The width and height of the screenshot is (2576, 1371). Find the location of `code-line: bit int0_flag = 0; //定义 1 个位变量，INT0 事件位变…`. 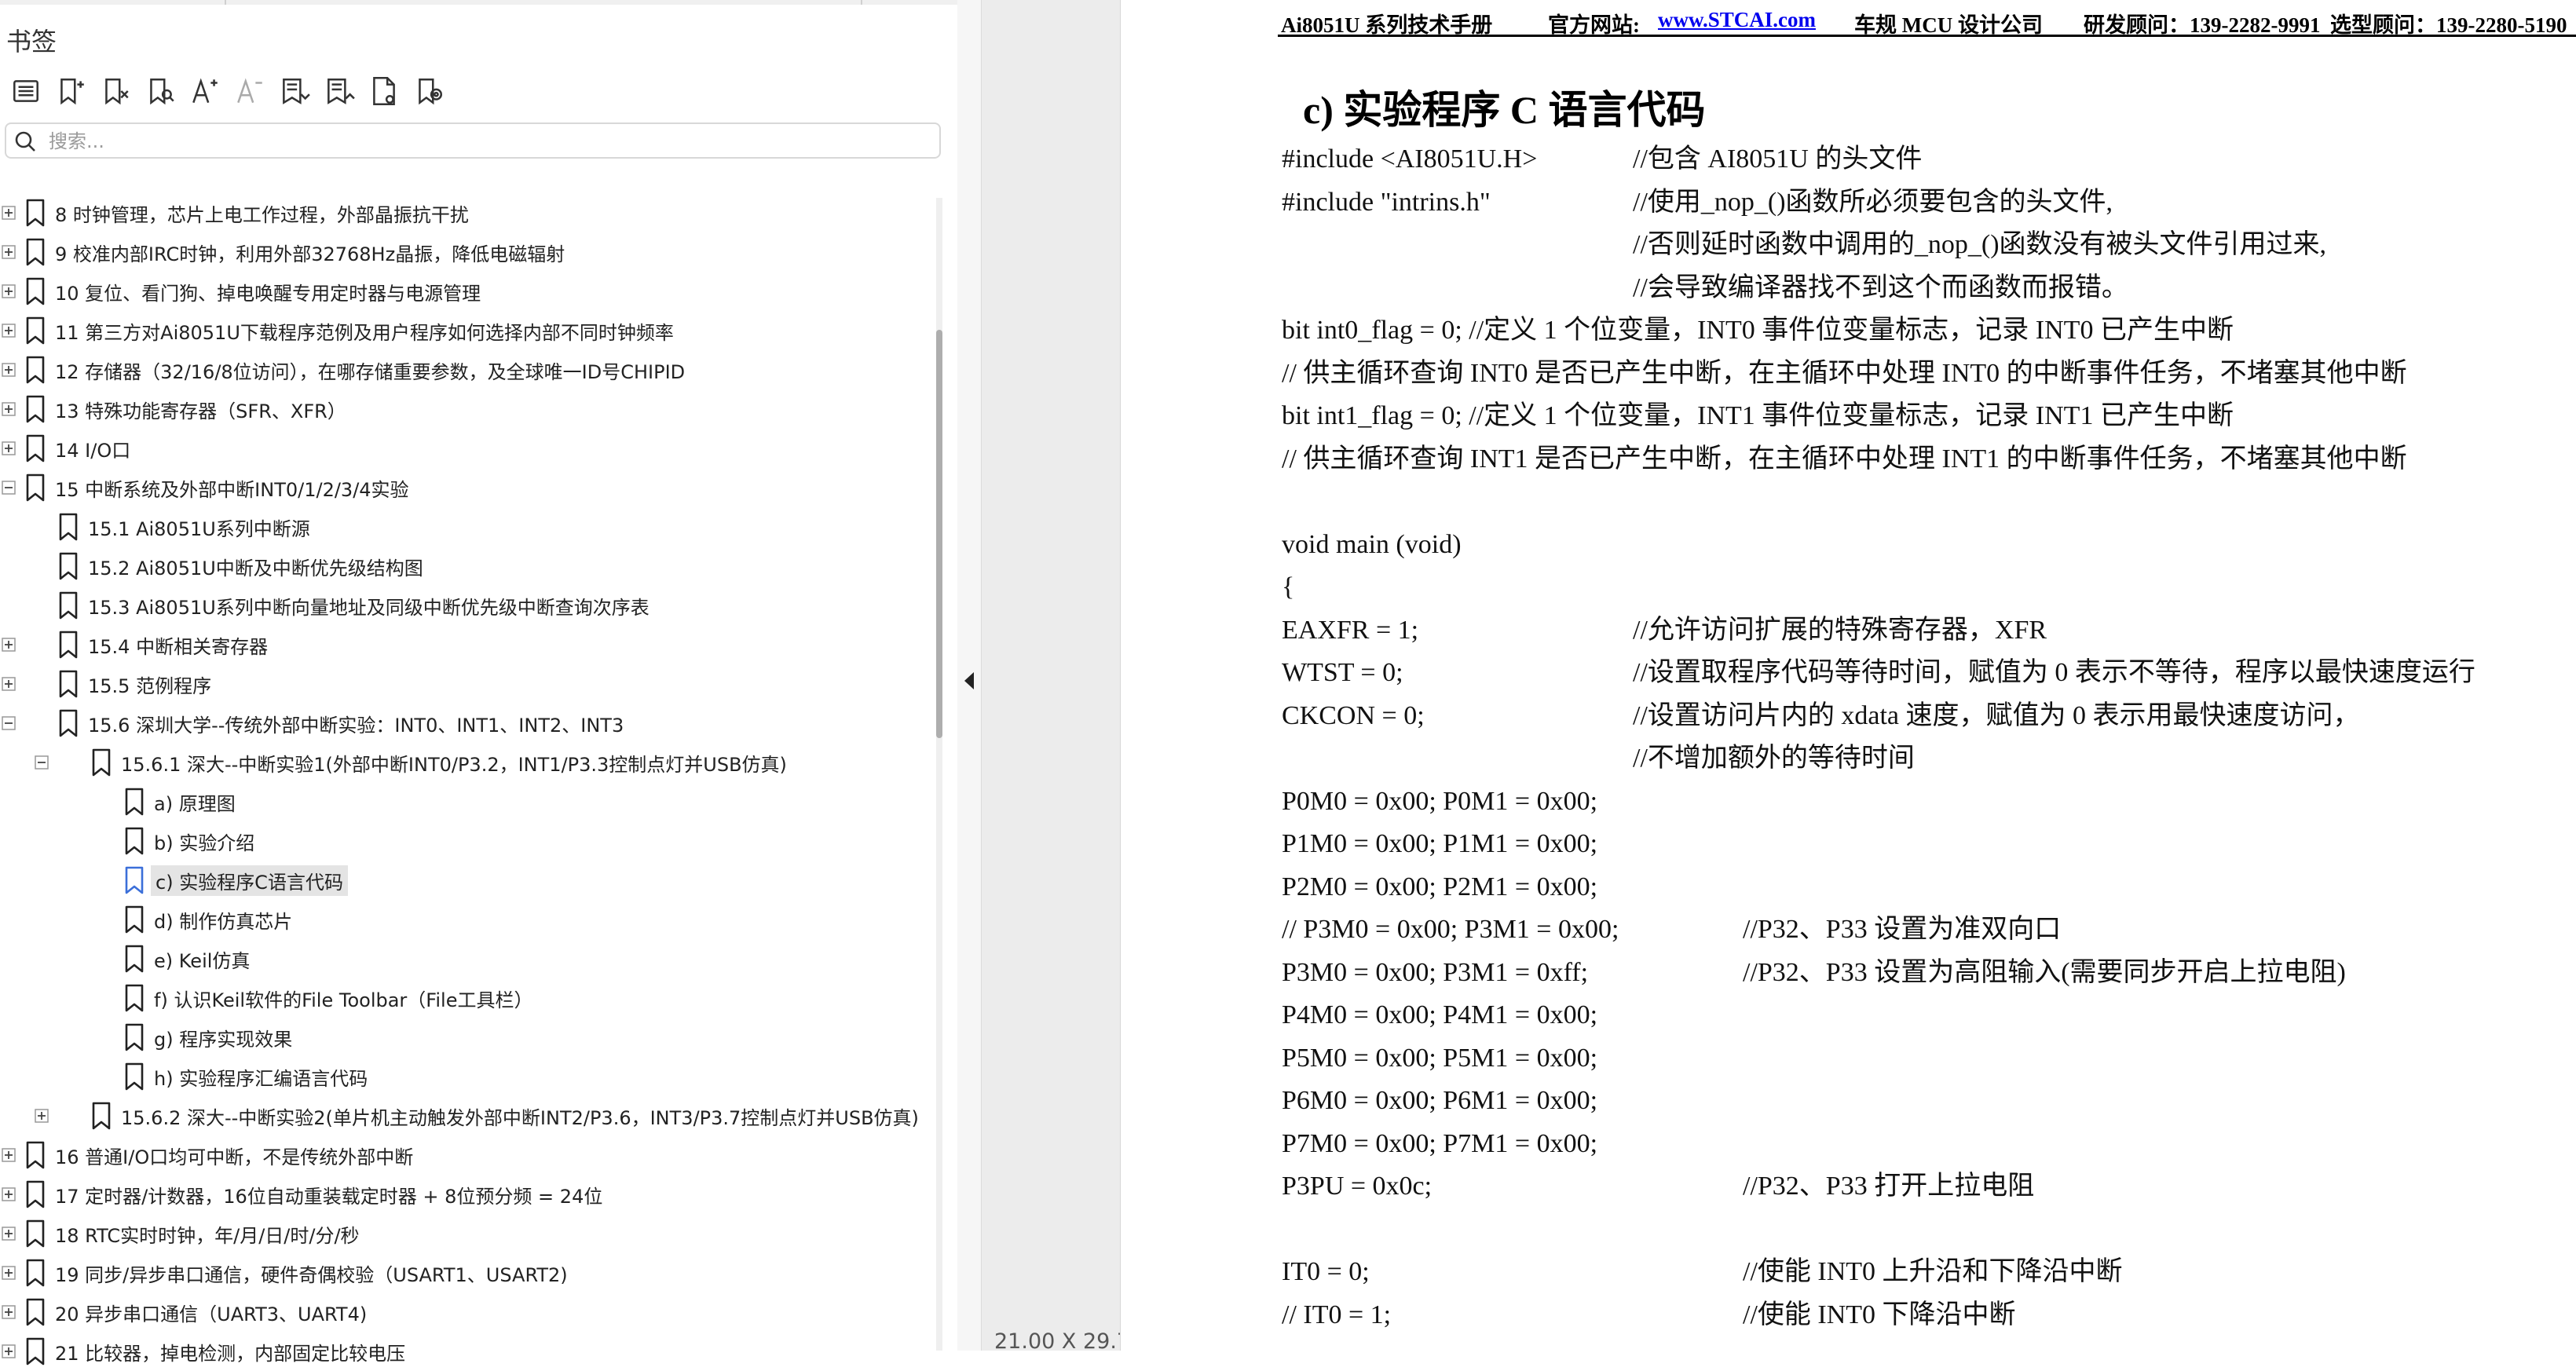

code-line: bit int0_flag = 0; //定义 1 个位变量，INT0 事件位变… is located at coordinates (1758, 330).